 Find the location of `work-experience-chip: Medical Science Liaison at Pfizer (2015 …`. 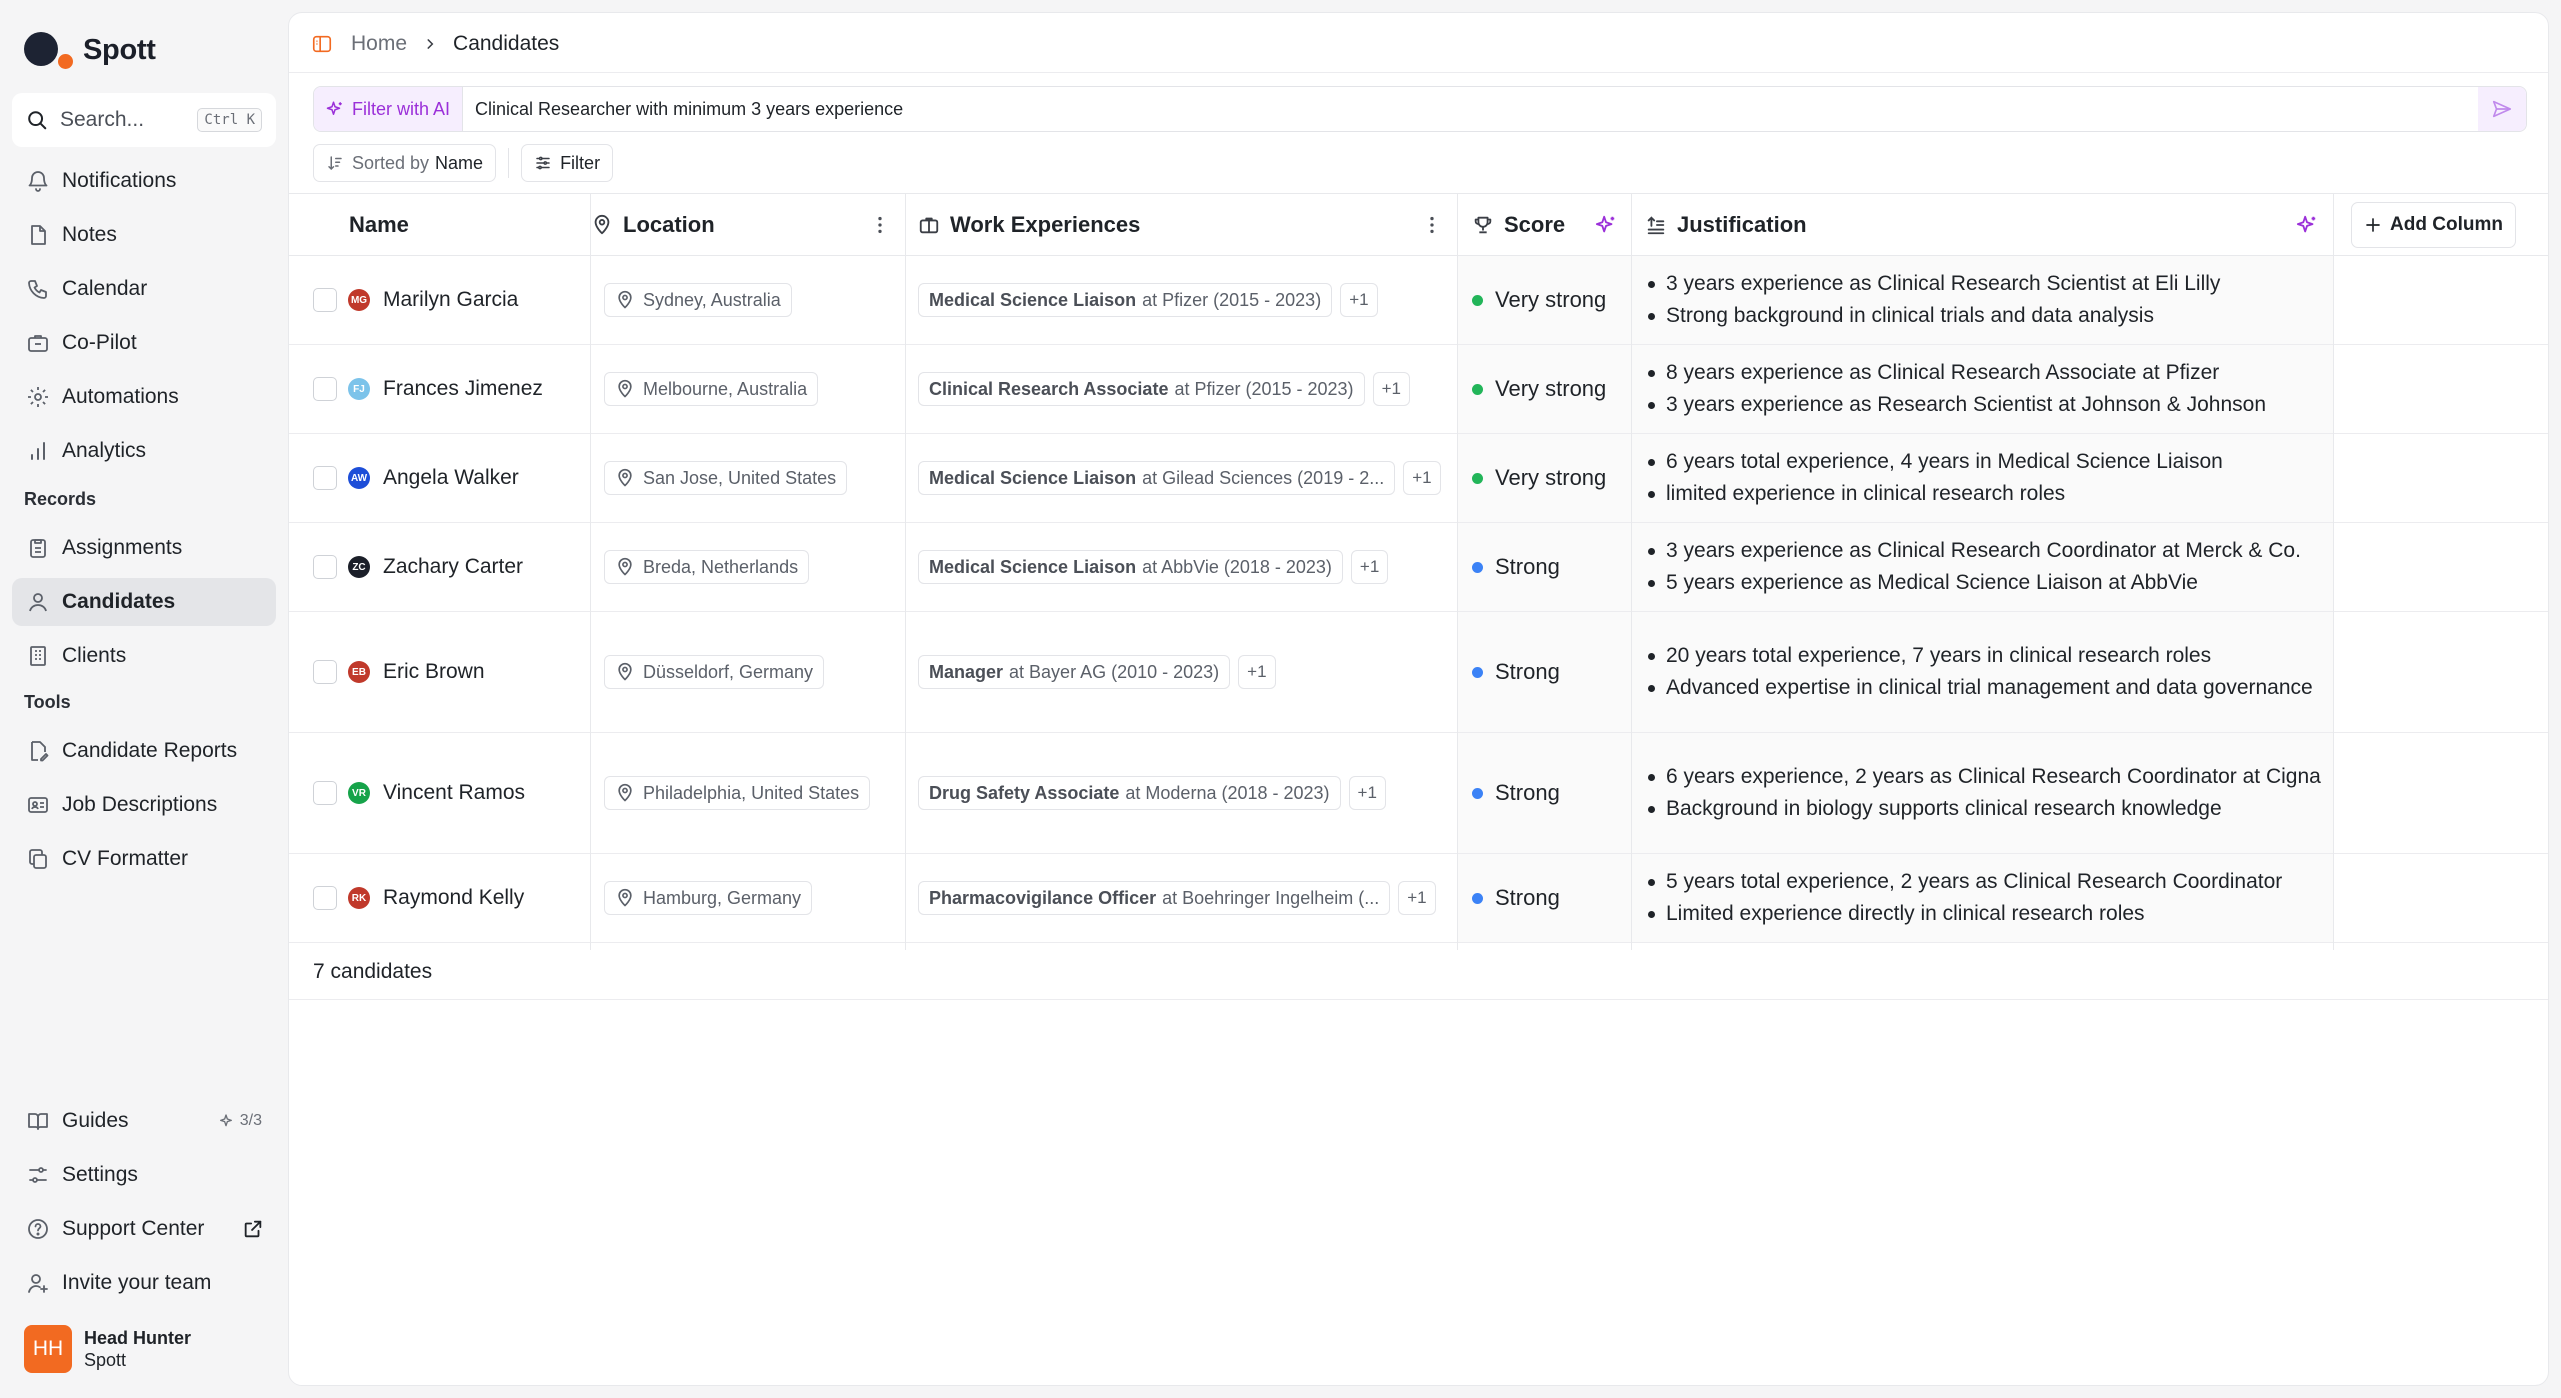

work-experience-chip: Medical Science Liaison at Pfizer (2015 … is located at coordinates (1125, 300).